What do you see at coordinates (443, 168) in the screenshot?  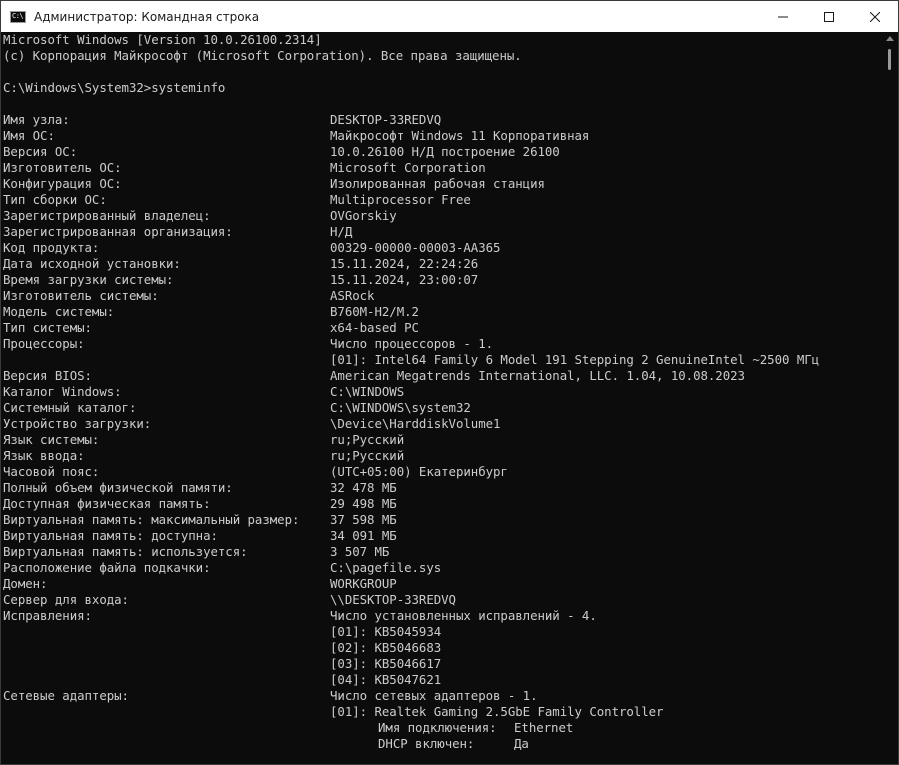 I see `systeminfo-row: Изготовитель ОС: Microsoft Corporation` at bounding box center [443, 168].